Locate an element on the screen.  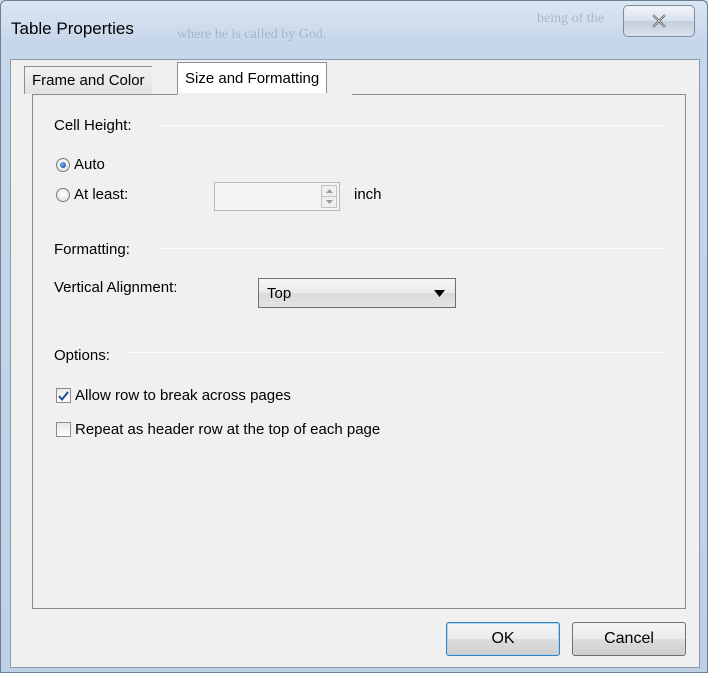
tab-label: Frame and Color is located at coordinates (88, 80).